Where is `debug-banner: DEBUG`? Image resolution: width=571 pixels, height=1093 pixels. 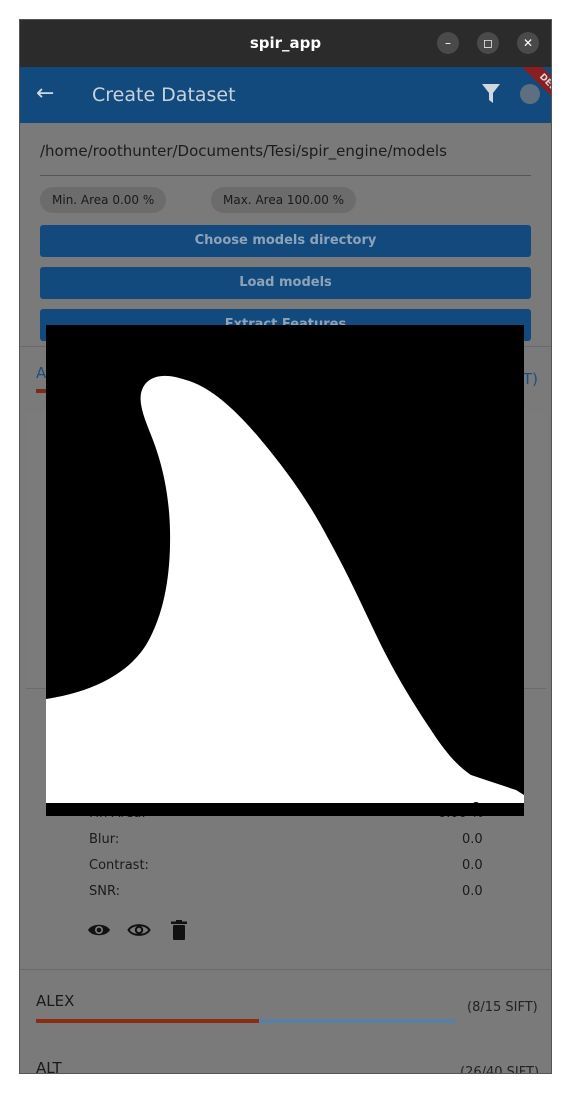
debug-banner: DEBUG is located at coordinates (524, 107).